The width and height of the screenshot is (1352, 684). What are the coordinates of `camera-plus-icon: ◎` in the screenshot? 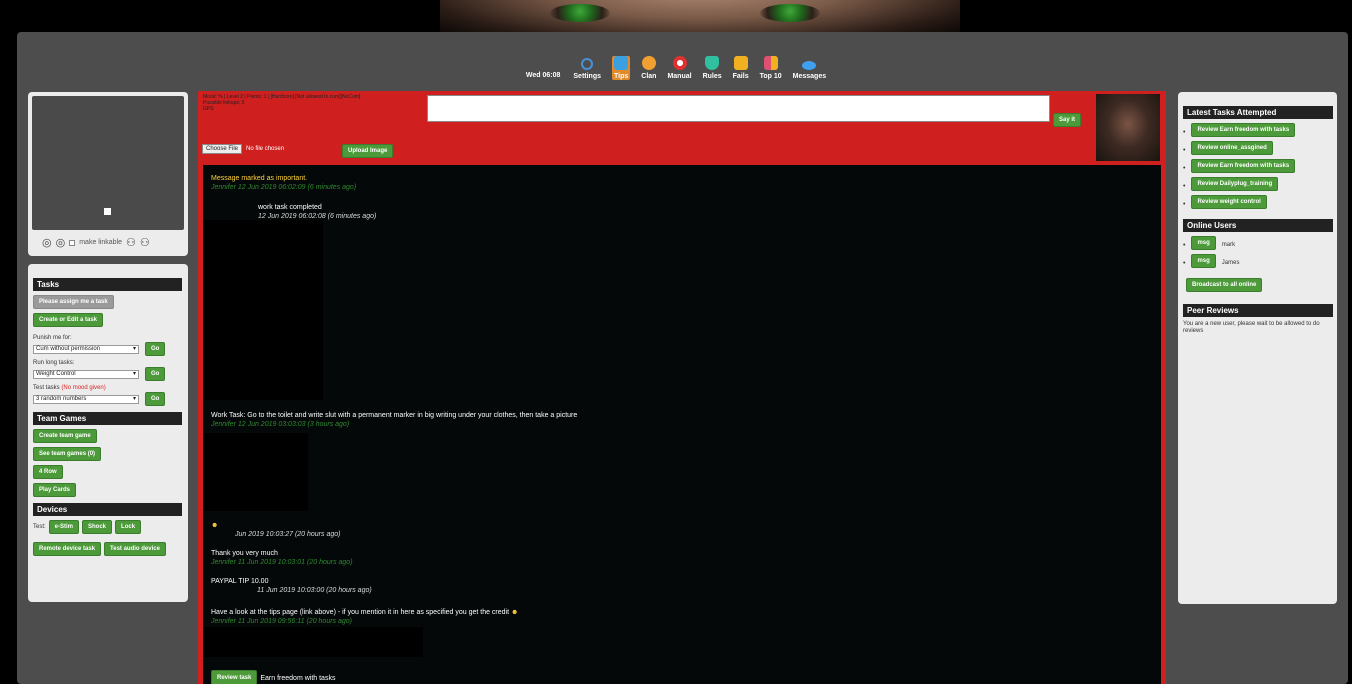 It's located at (61, 242).